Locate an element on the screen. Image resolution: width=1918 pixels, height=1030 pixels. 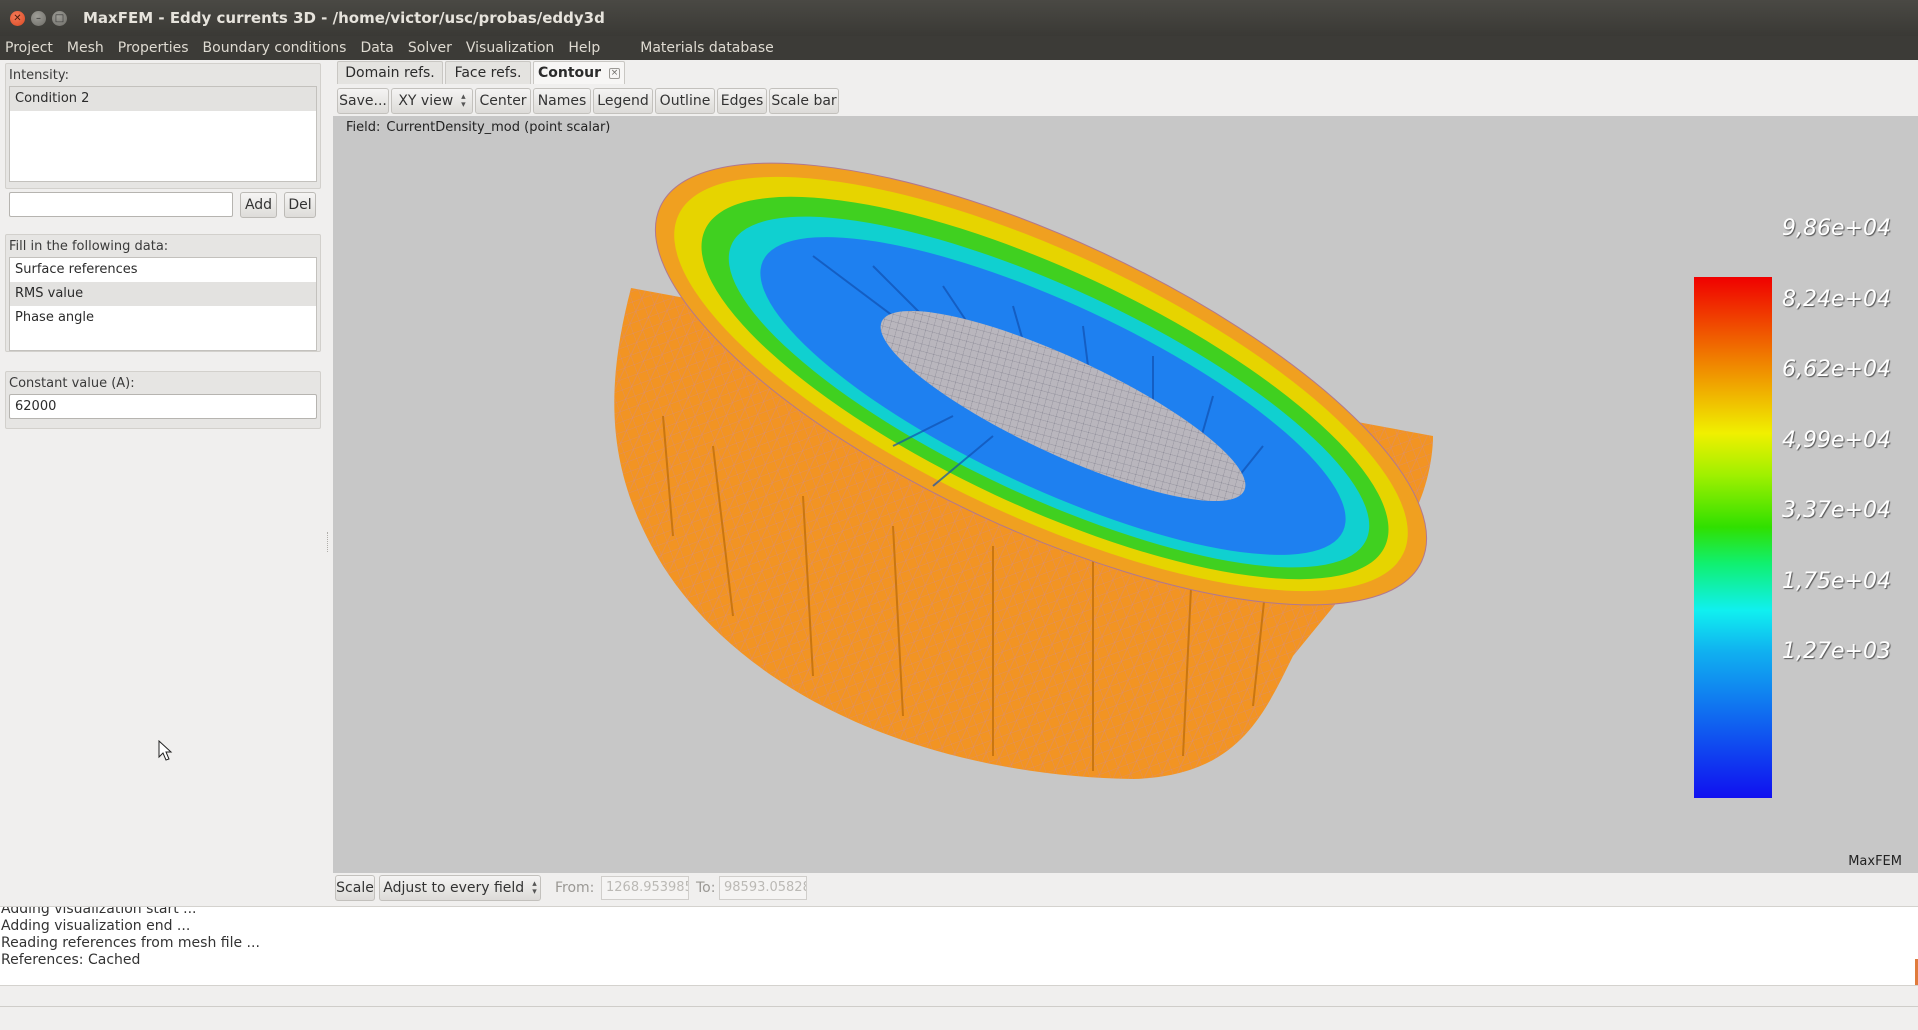
maxfem-watermark: MaxFEM is located at coordinates (1875, 861).